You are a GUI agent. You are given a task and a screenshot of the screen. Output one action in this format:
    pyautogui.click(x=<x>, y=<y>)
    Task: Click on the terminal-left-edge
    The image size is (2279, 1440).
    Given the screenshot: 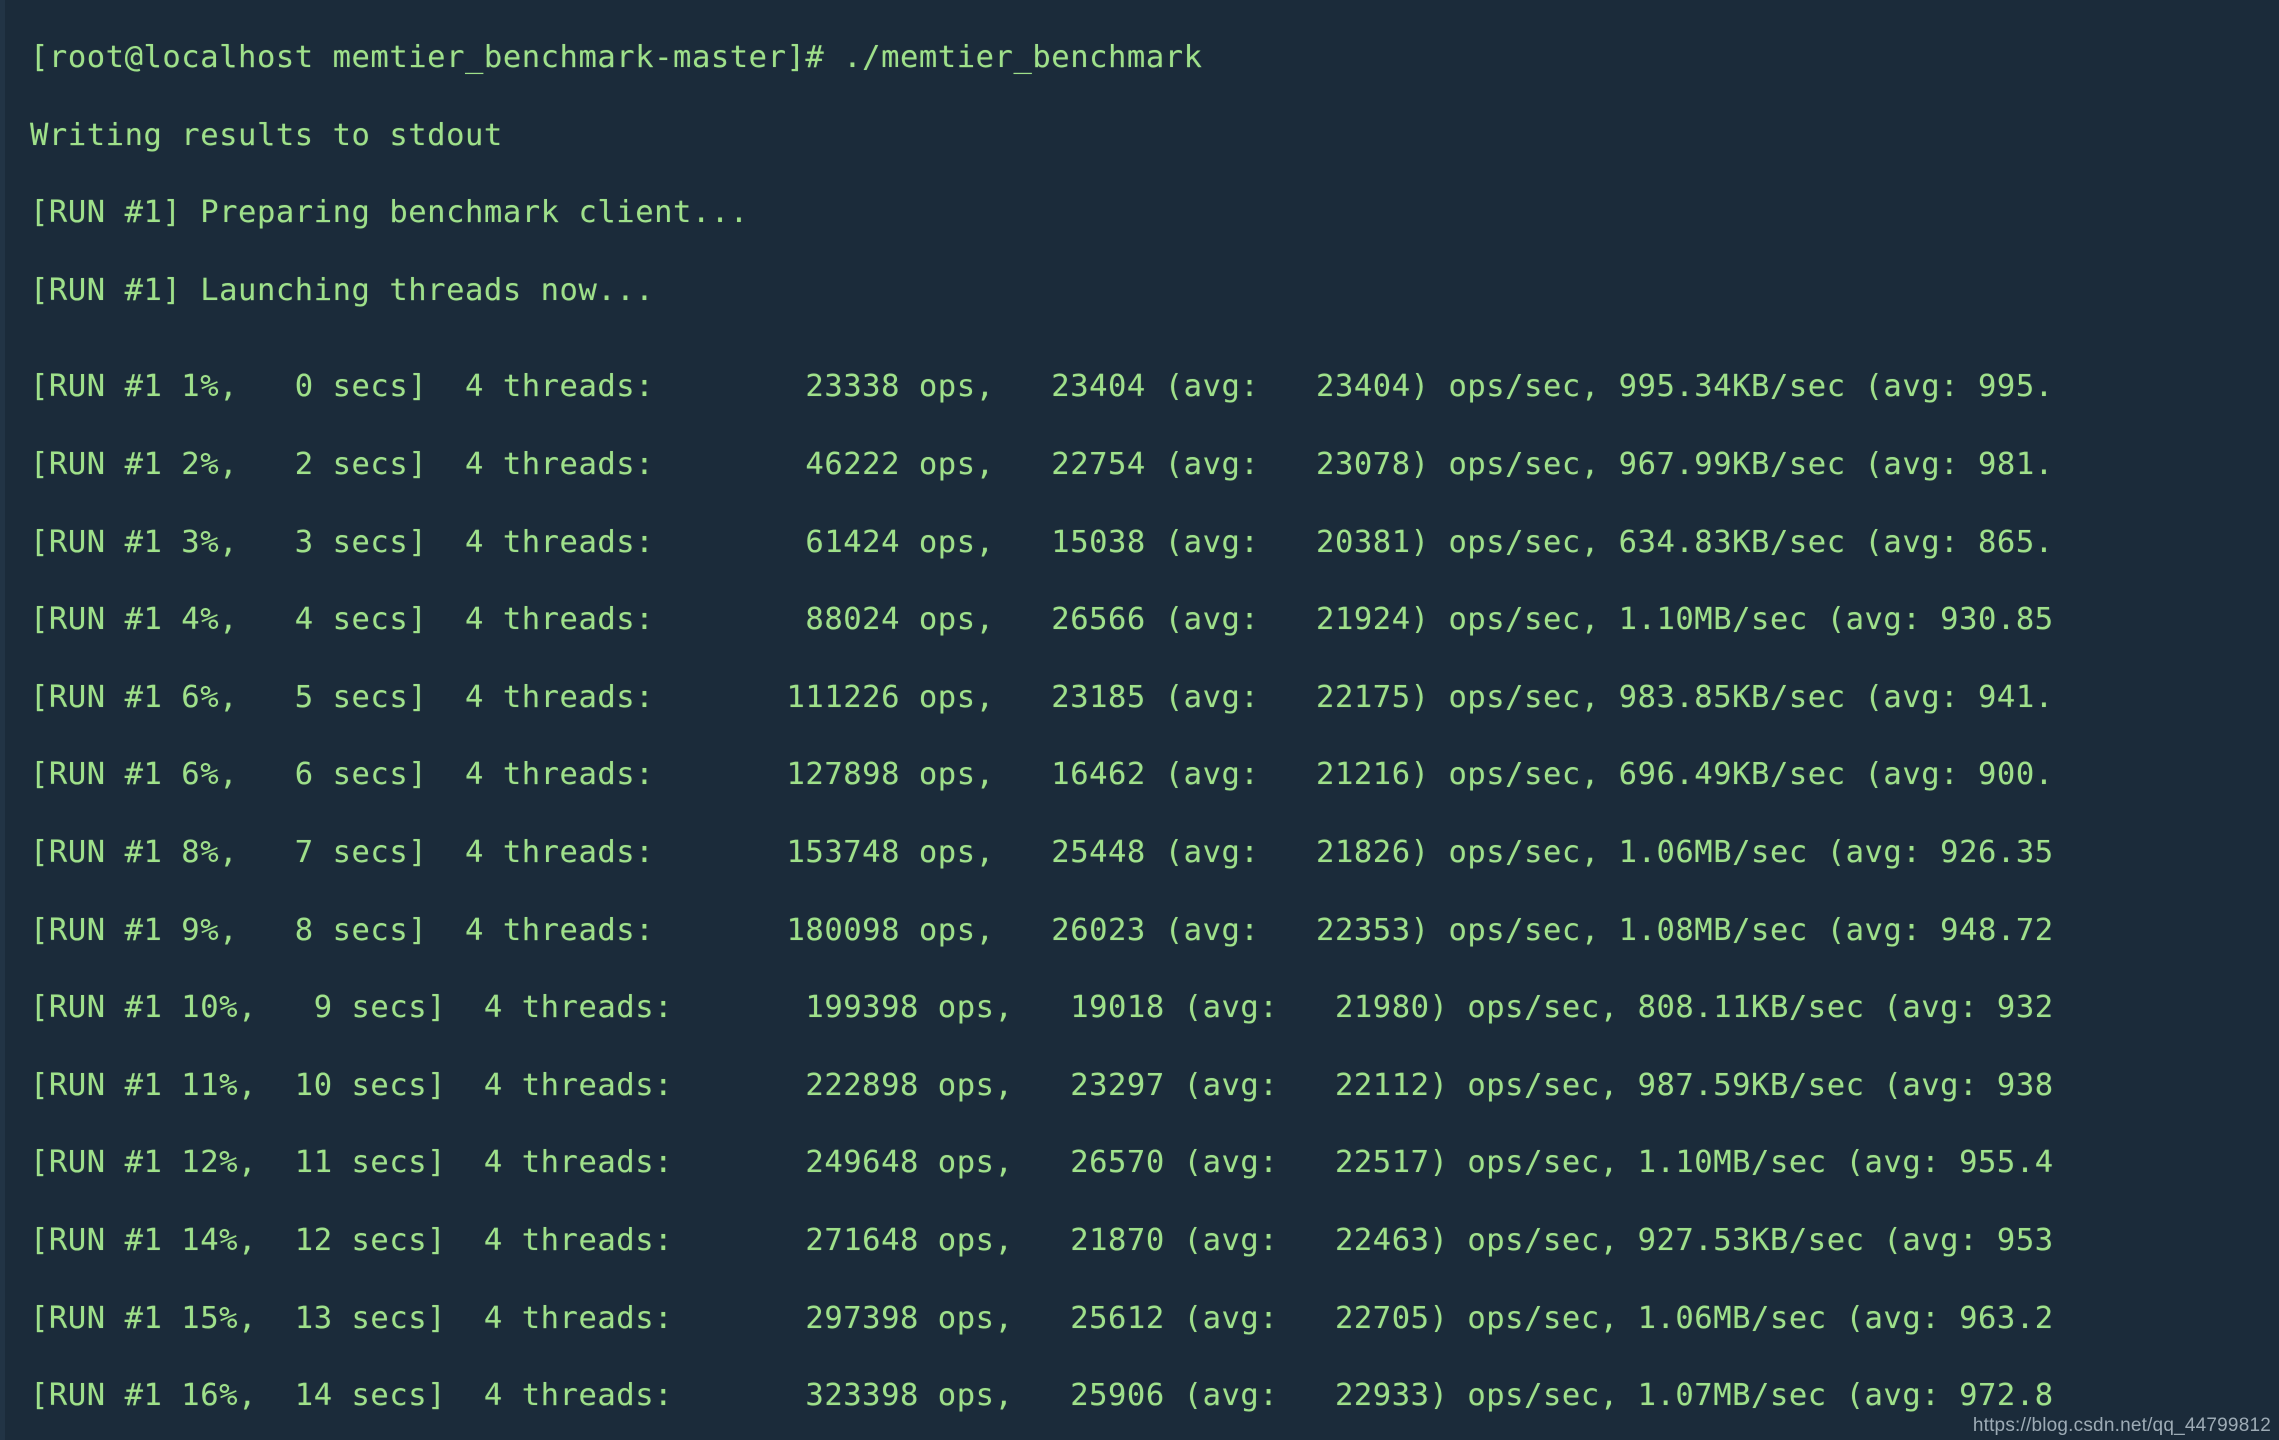 What is the action you would take?
    pyautogui.click(x=2, y=720)
    